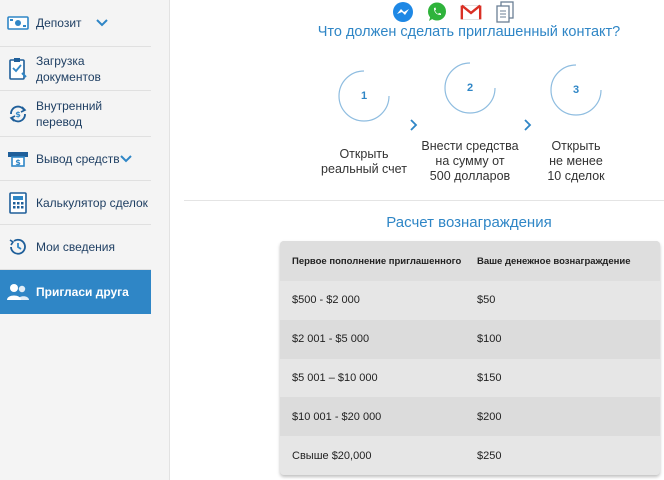 Image resolution: width=664 pixels, height=480 pixels. I want to click on step-text: Внести средства на сумму от 500 долларов, so click(470, 161).